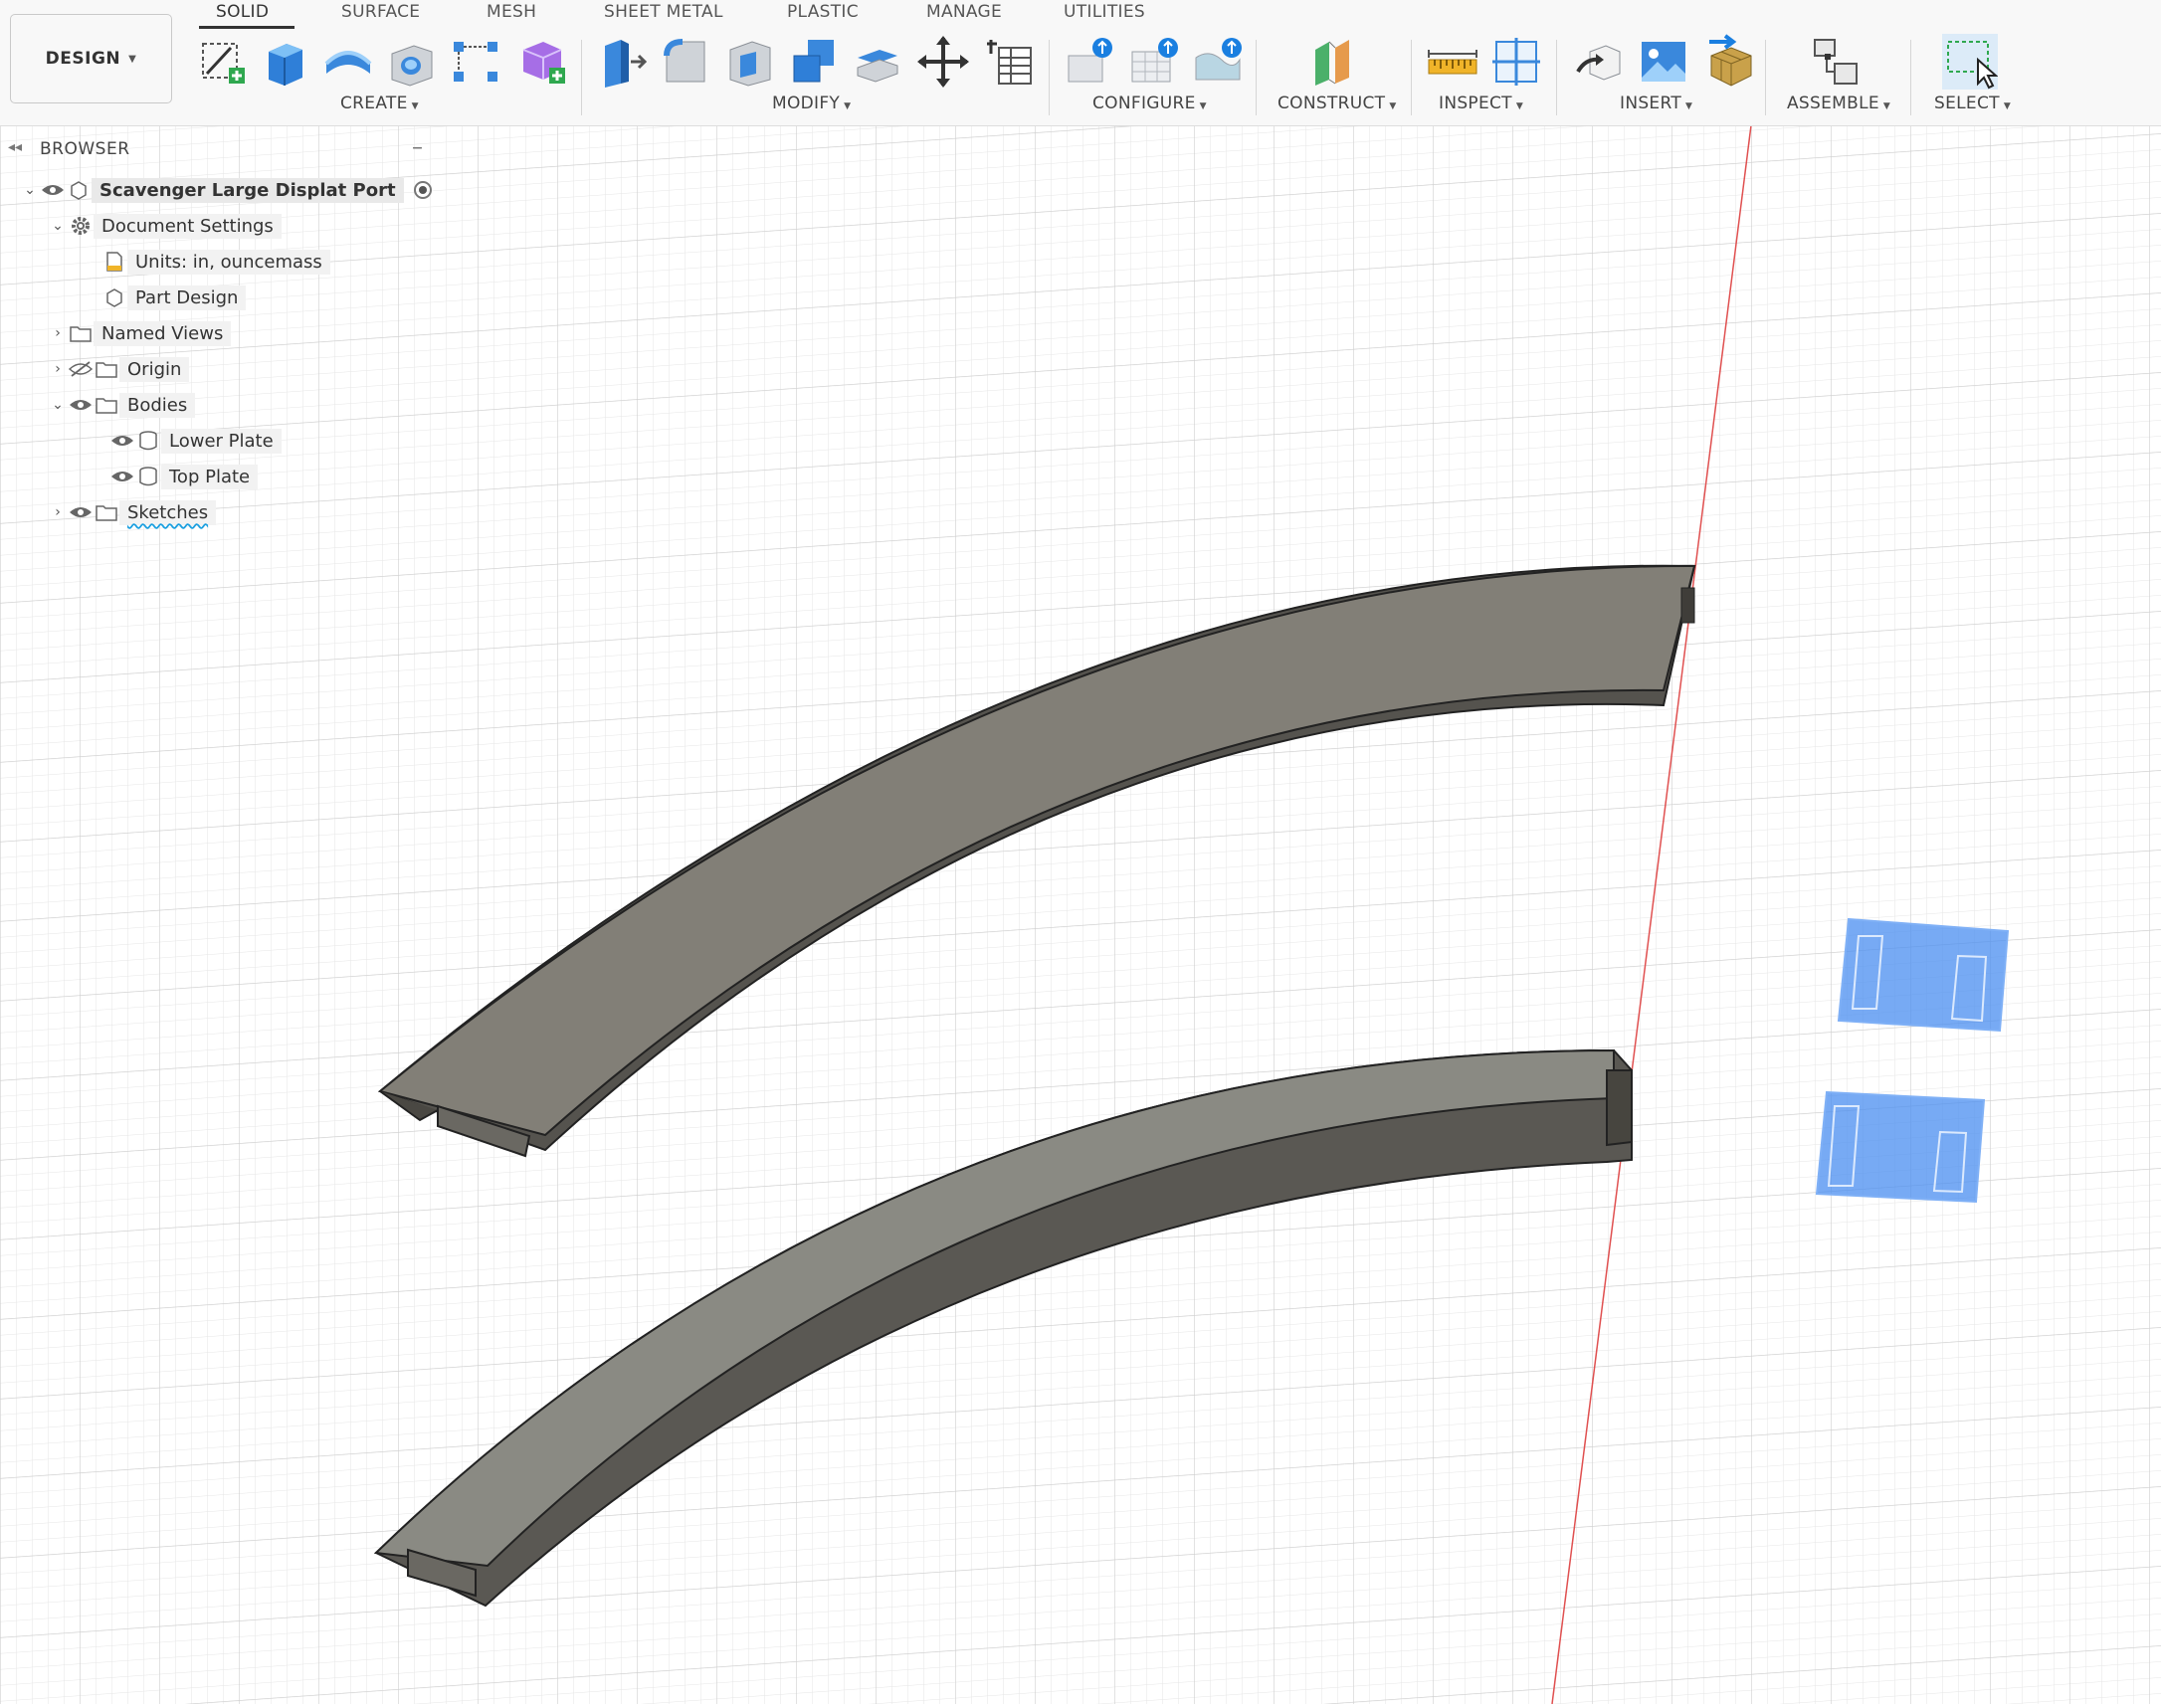 This screenshot has width=2161, height=1708. I want to click on insert-derive-icon, so click(1600, 62).